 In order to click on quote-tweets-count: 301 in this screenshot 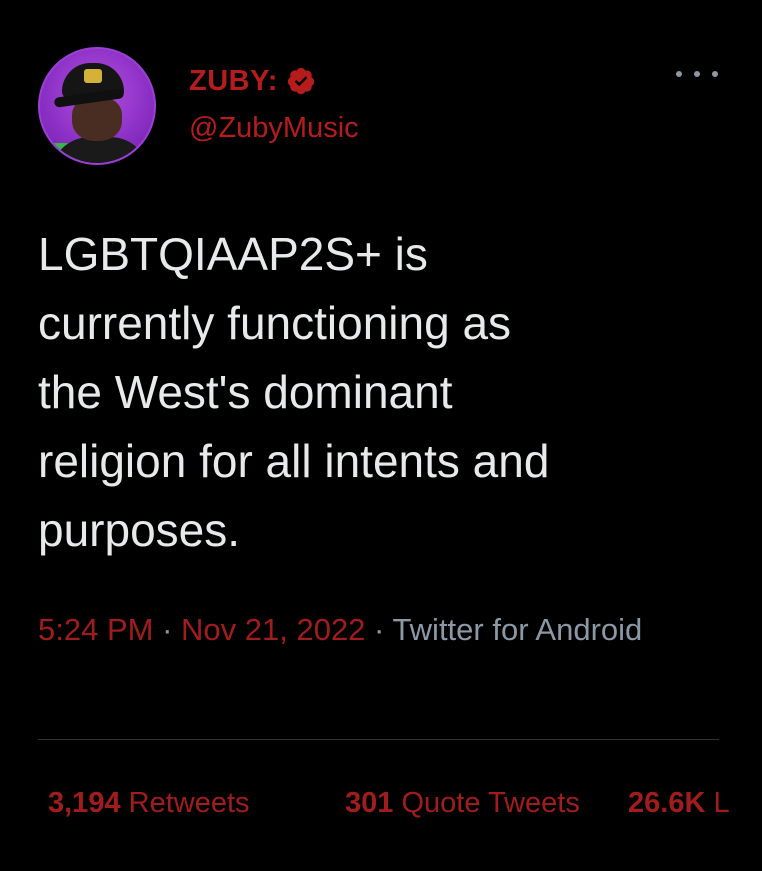, I will do `click(369, 803)`.